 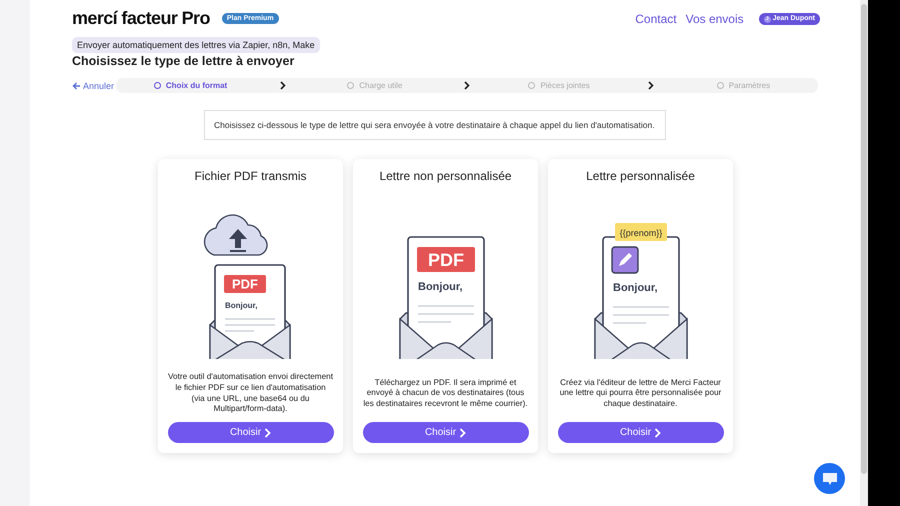 I want to click on card-title: Lettre personnalisée, so click(x=640, y=176).